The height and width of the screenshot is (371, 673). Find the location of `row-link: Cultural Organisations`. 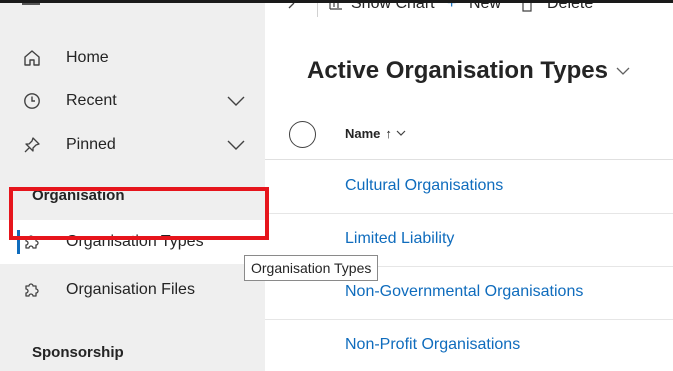

row-link: Cultural Organisations is located at coordinates (424, 186).